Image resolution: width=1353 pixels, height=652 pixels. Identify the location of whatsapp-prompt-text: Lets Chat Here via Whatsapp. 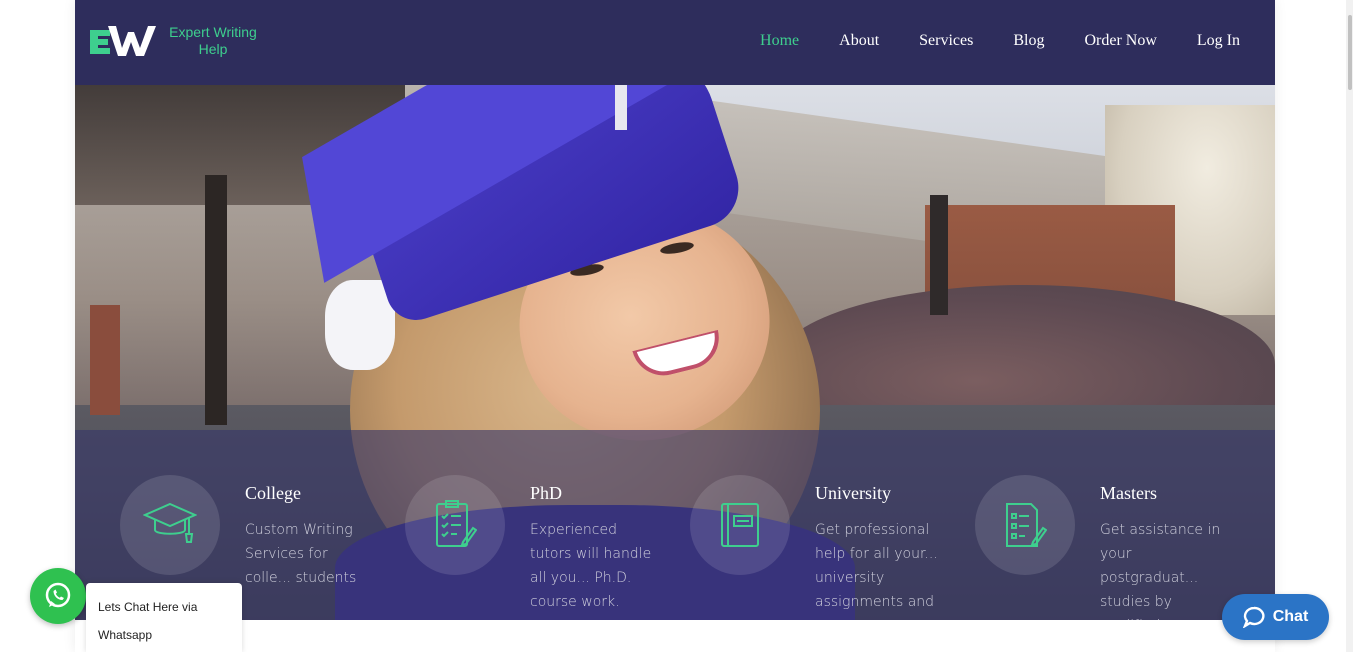
(148, 621).